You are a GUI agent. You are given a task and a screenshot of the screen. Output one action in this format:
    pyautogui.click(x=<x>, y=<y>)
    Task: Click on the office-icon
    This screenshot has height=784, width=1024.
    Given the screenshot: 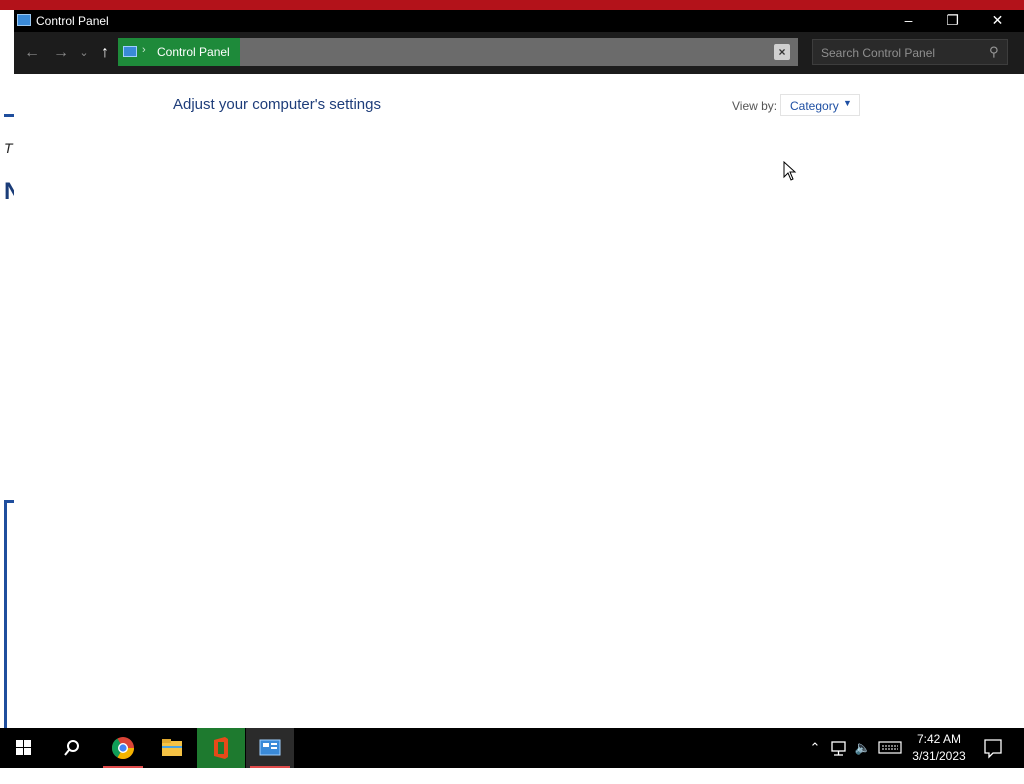 What is the action you would take?
    pyautogui.click(x=221, y=748)
    